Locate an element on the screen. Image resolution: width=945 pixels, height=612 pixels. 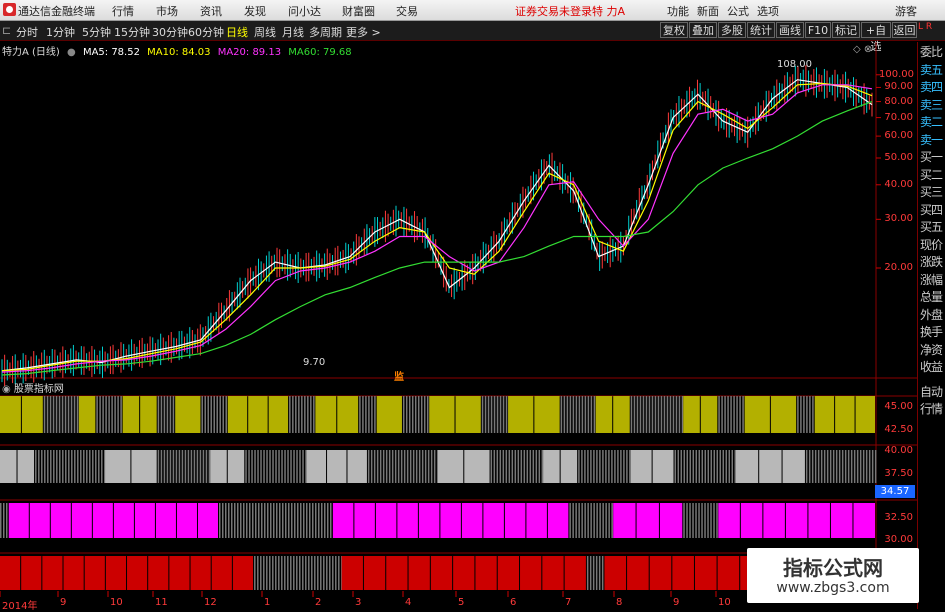
side-item: 买三 is located at coordinates (932, 192).